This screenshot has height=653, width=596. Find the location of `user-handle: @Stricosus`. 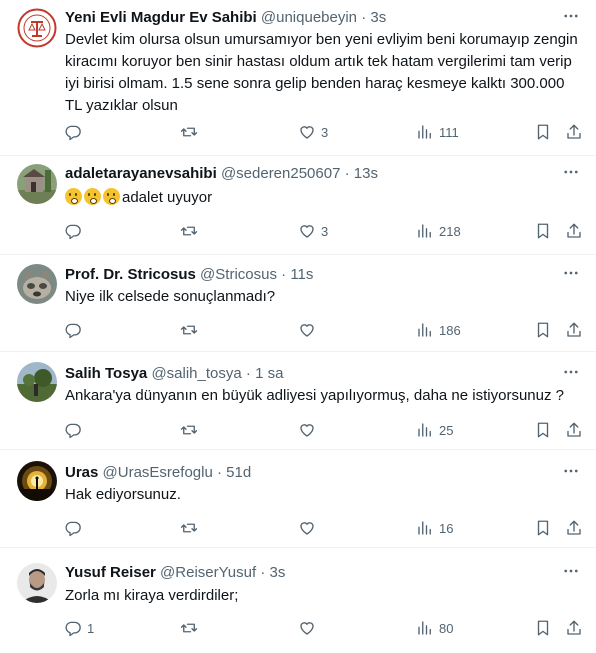

user-handle: @Stricosus is located at coordinates (238, 274).